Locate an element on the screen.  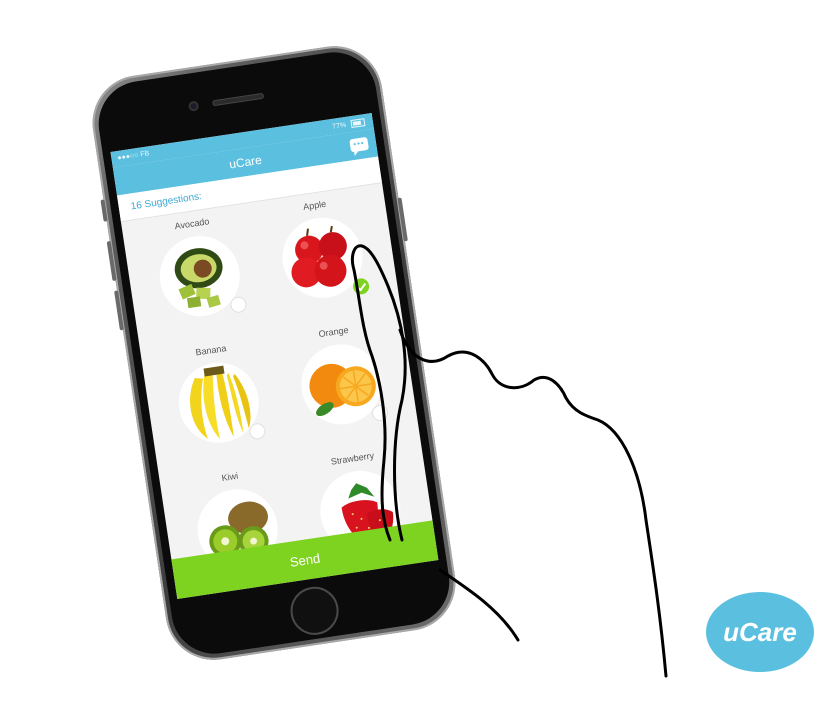
ucare-logo: uCare is located at coordinates (760, 632).